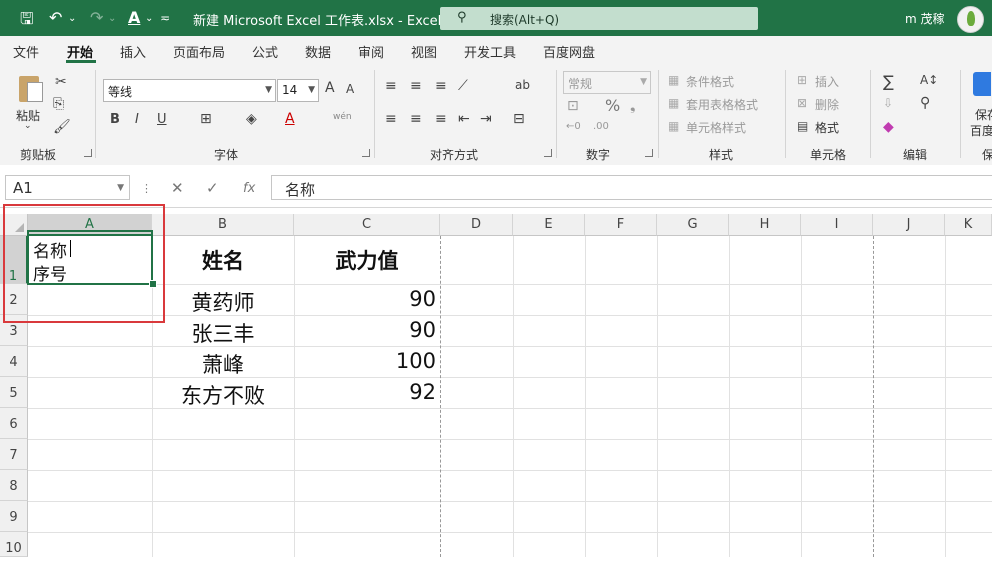 The height and width of the screenshot is (566, 992). I want to click on grow-font-icon: A, so click(330, 88).